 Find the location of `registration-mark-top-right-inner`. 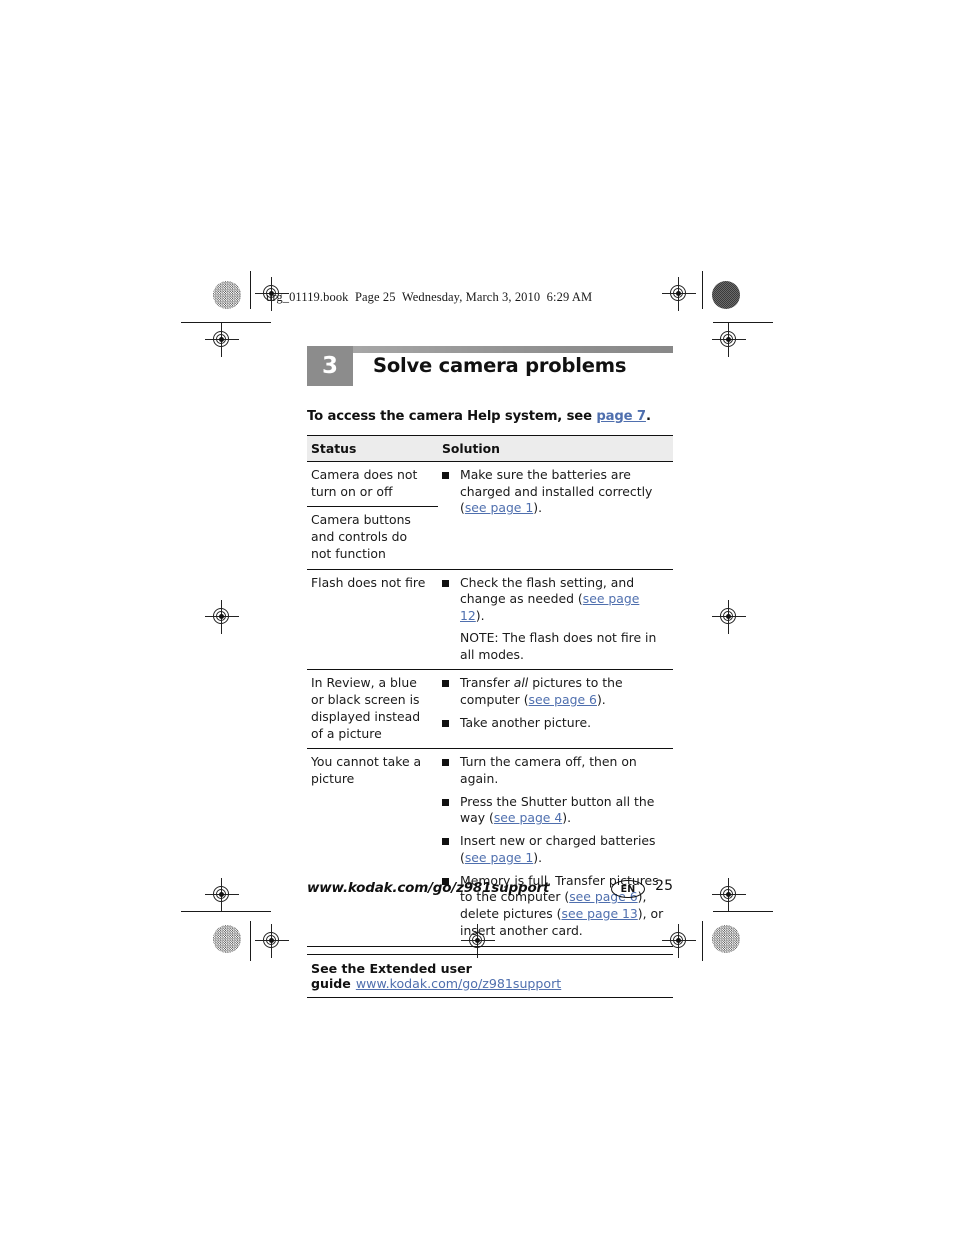

registration-mark-top-right-inner is located at coordinates (679, 294).